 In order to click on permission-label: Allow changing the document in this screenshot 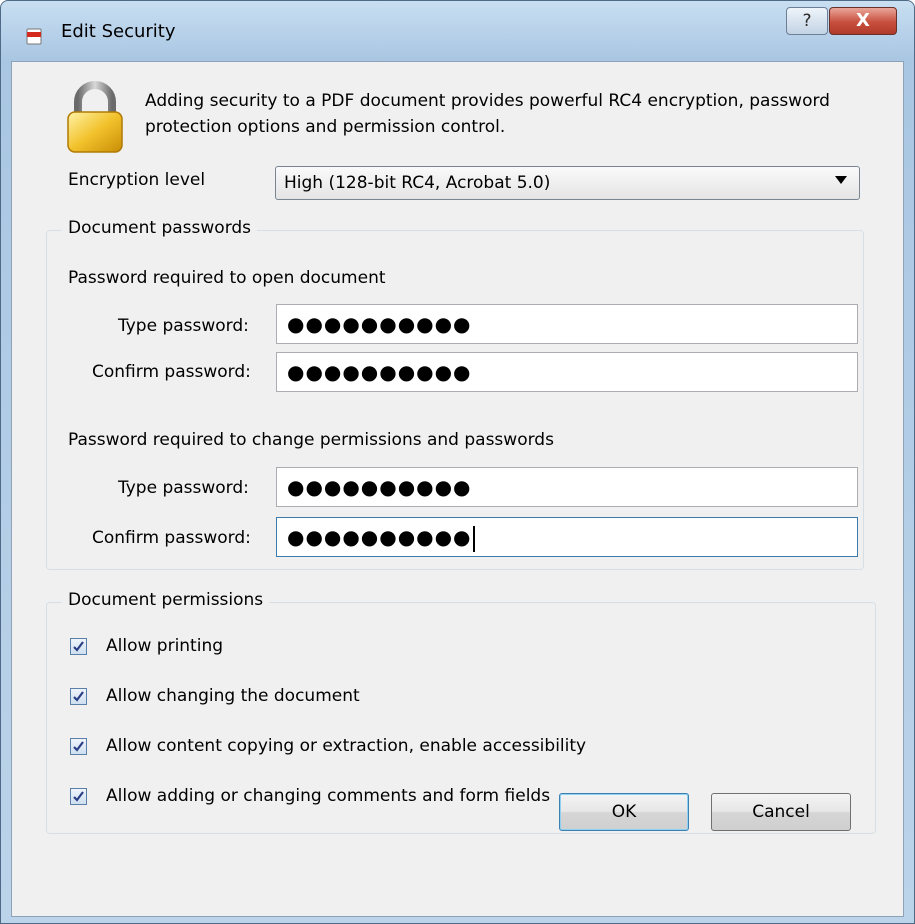, I will do `click(233, 696)`.